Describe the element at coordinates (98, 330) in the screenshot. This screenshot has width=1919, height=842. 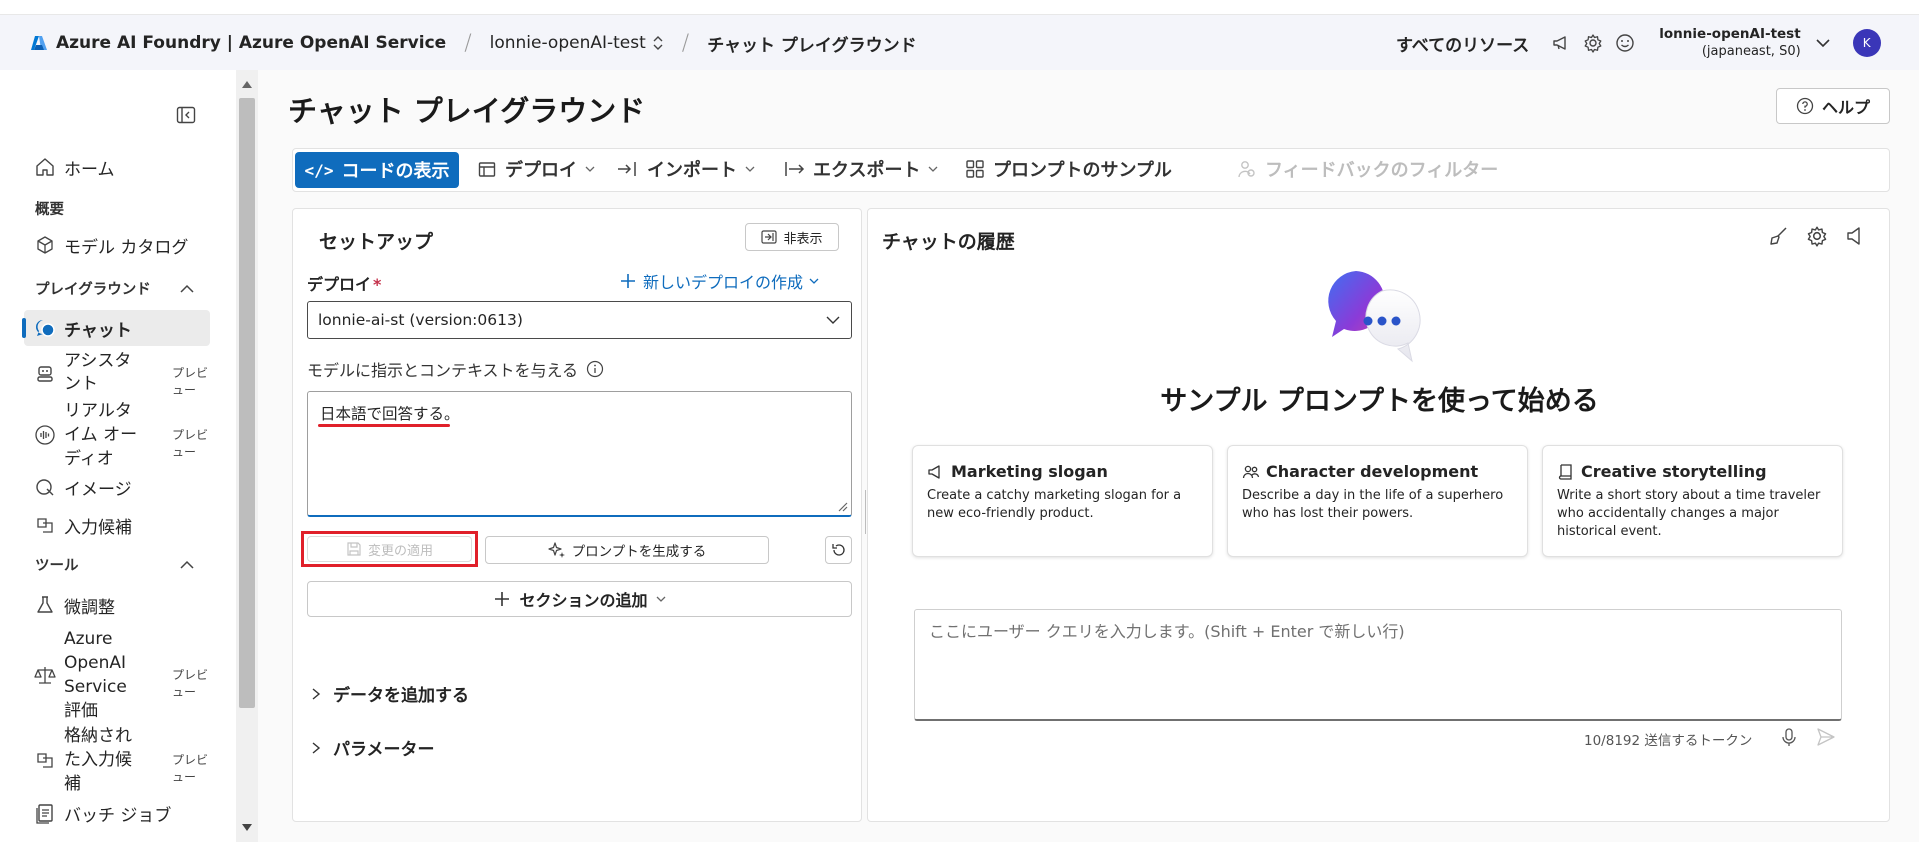
I see `sidebar-item-label: チャット` at that location.